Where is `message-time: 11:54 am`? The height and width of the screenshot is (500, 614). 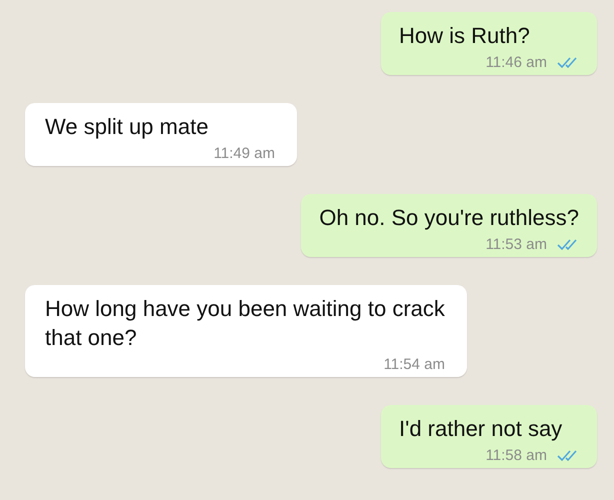
message-time: 11:54 am is located at coordinates (414, 364).